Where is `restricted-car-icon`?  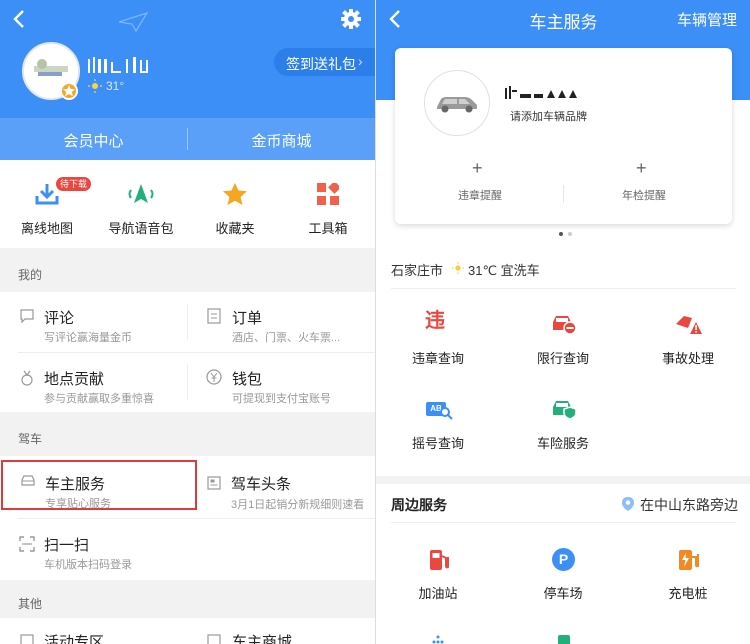 restricted-car-icon is located at coordinates (564, 324).